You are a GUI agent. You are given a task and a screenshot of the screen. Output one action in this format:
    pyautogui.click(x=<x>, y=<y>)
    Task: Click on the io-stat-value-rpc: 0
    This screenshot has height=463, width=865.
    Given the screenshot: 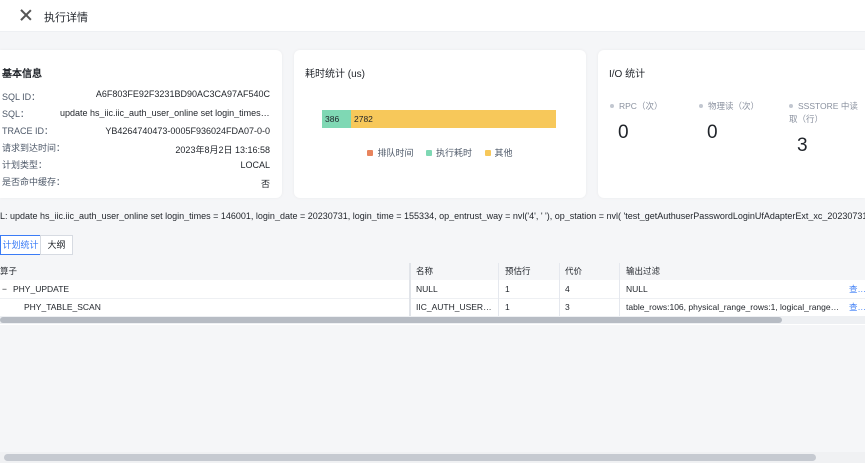 What is the action you would take?
    pyautogui.click(x=623, y=132)
    